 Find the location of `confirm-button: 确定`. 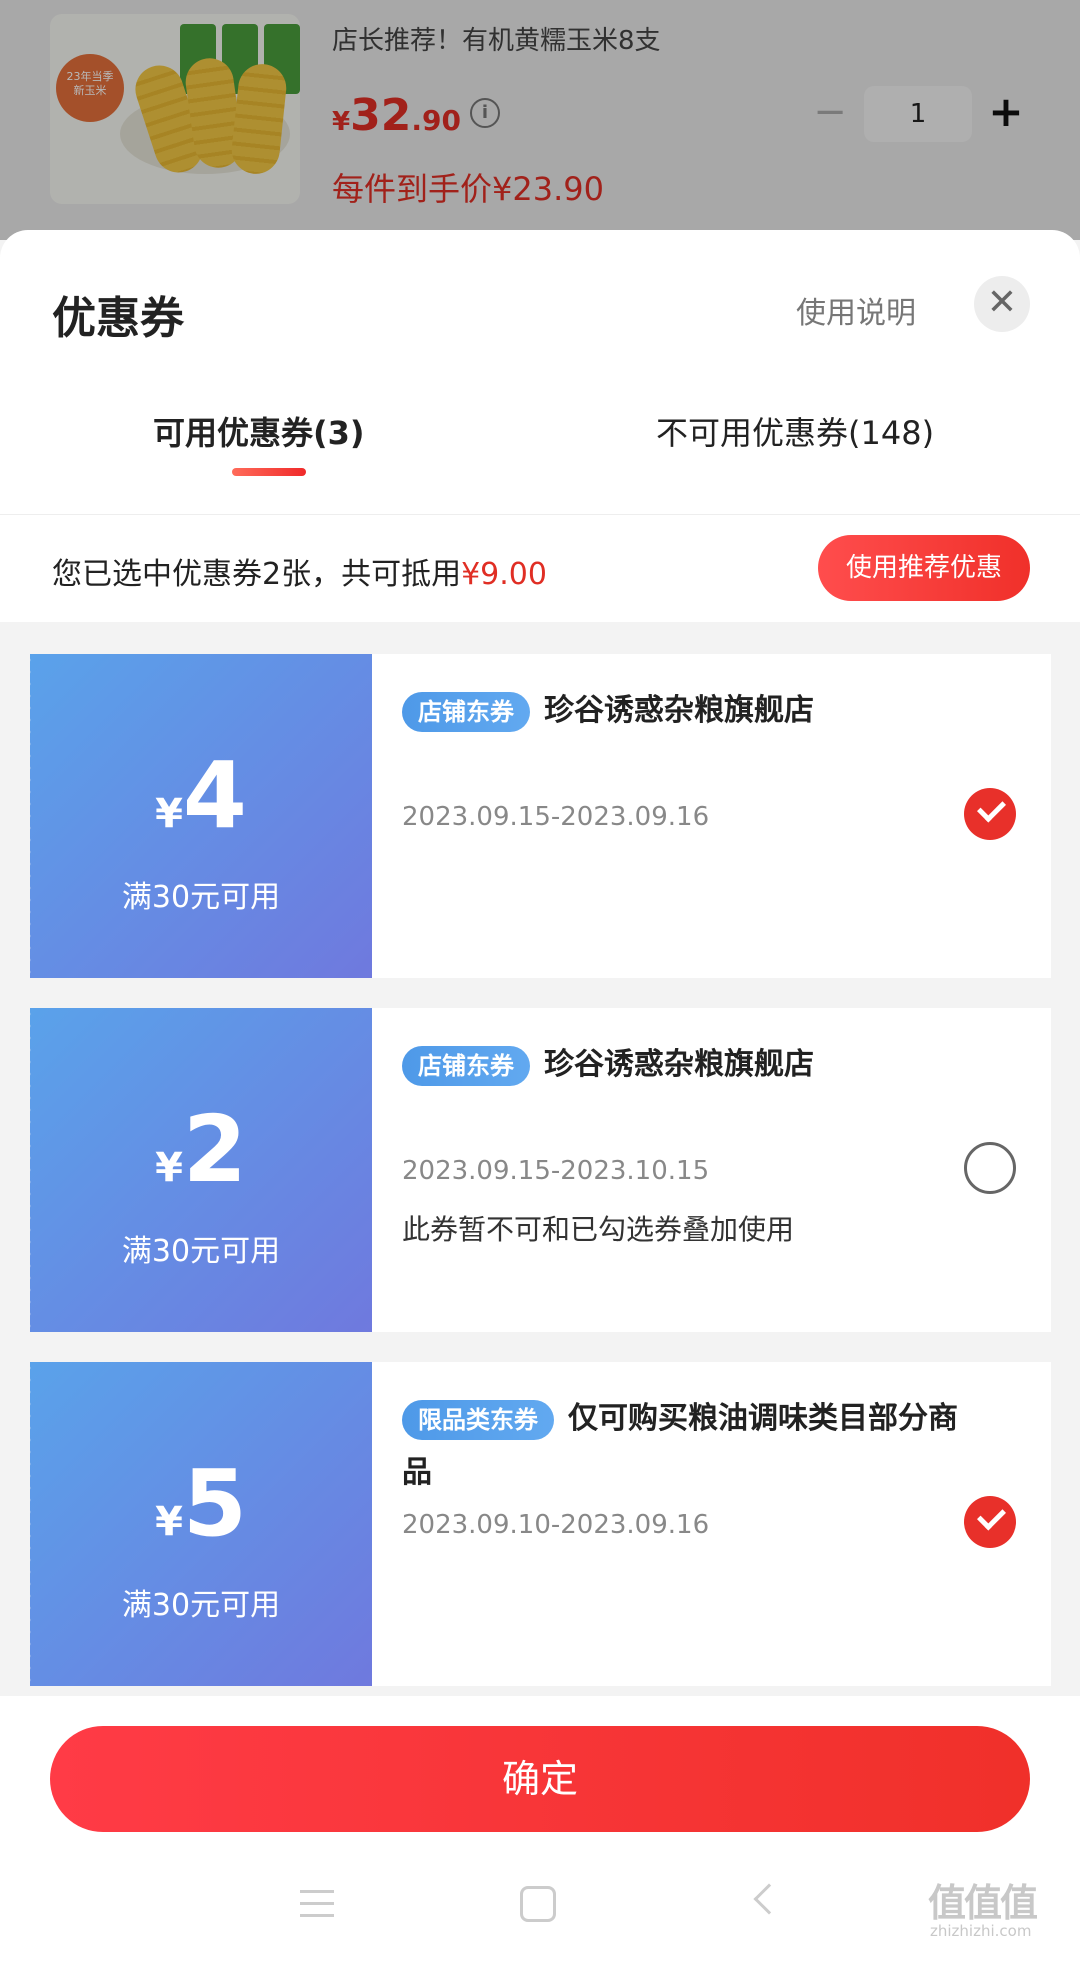

confirm-button: 确定 is located at coordinates (540, 1779).